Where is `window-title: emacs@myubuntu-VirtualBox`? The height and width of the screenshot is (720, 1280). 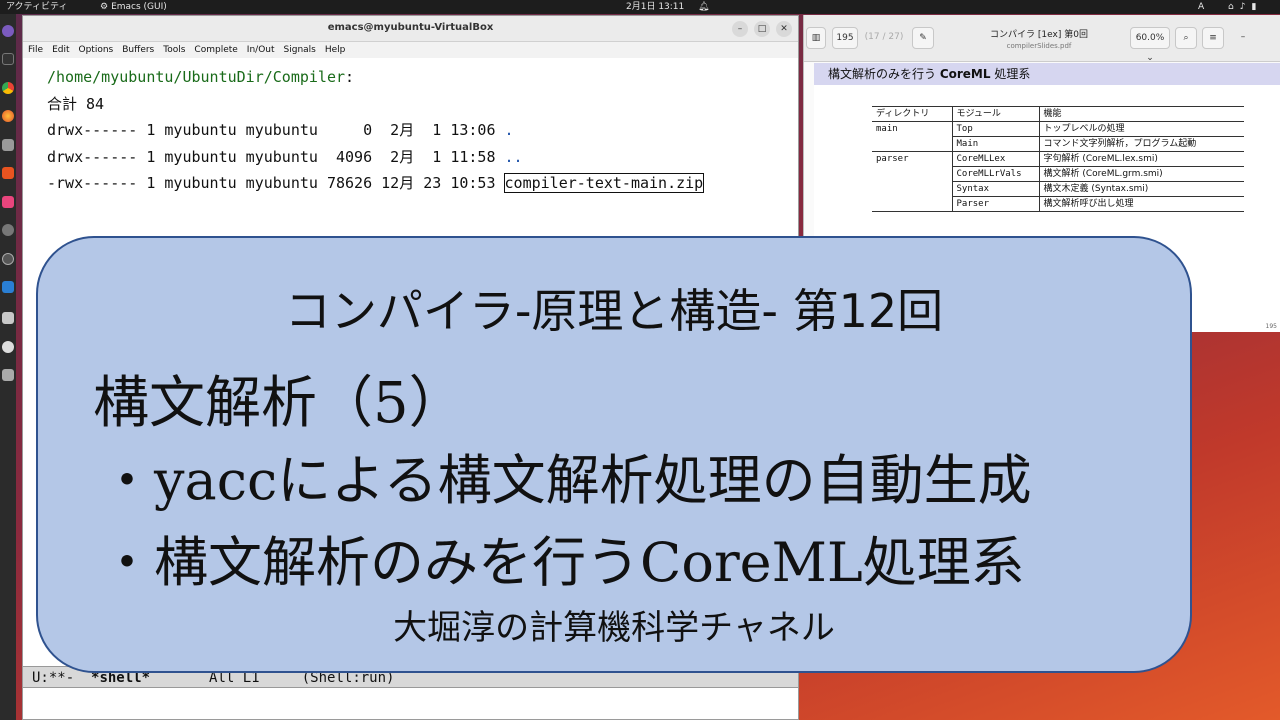
window-title: emacs@myubuntu-VirtualBox is located at coordinates (410, 27).